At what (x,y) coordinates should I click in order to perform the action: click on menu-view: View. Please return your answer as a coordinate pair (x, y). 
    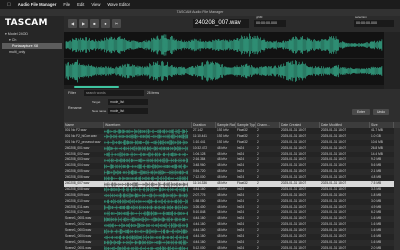
    Looking at the image, I should click on (95, 4).